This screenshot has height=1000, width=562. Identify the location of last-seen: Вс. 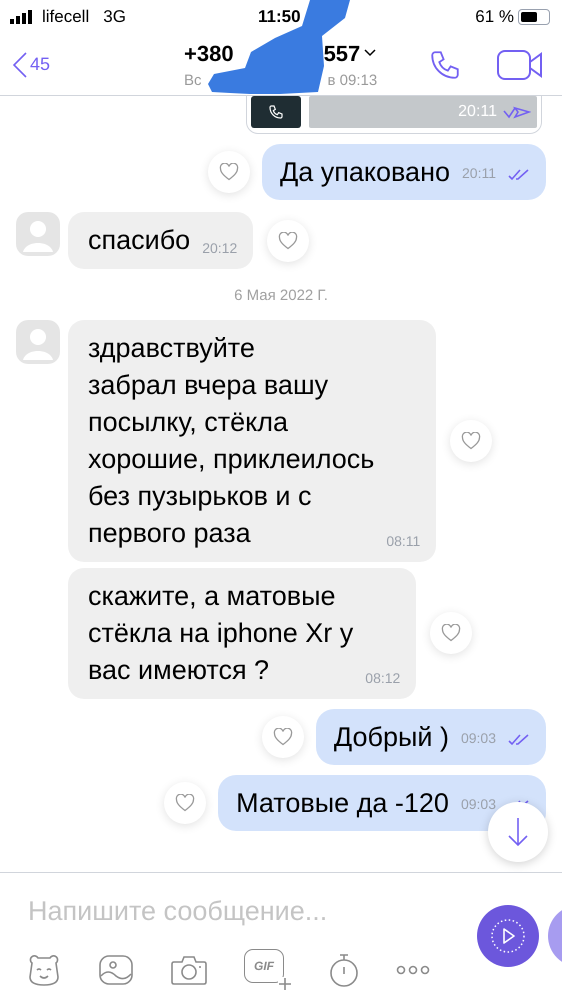
(193, 80).